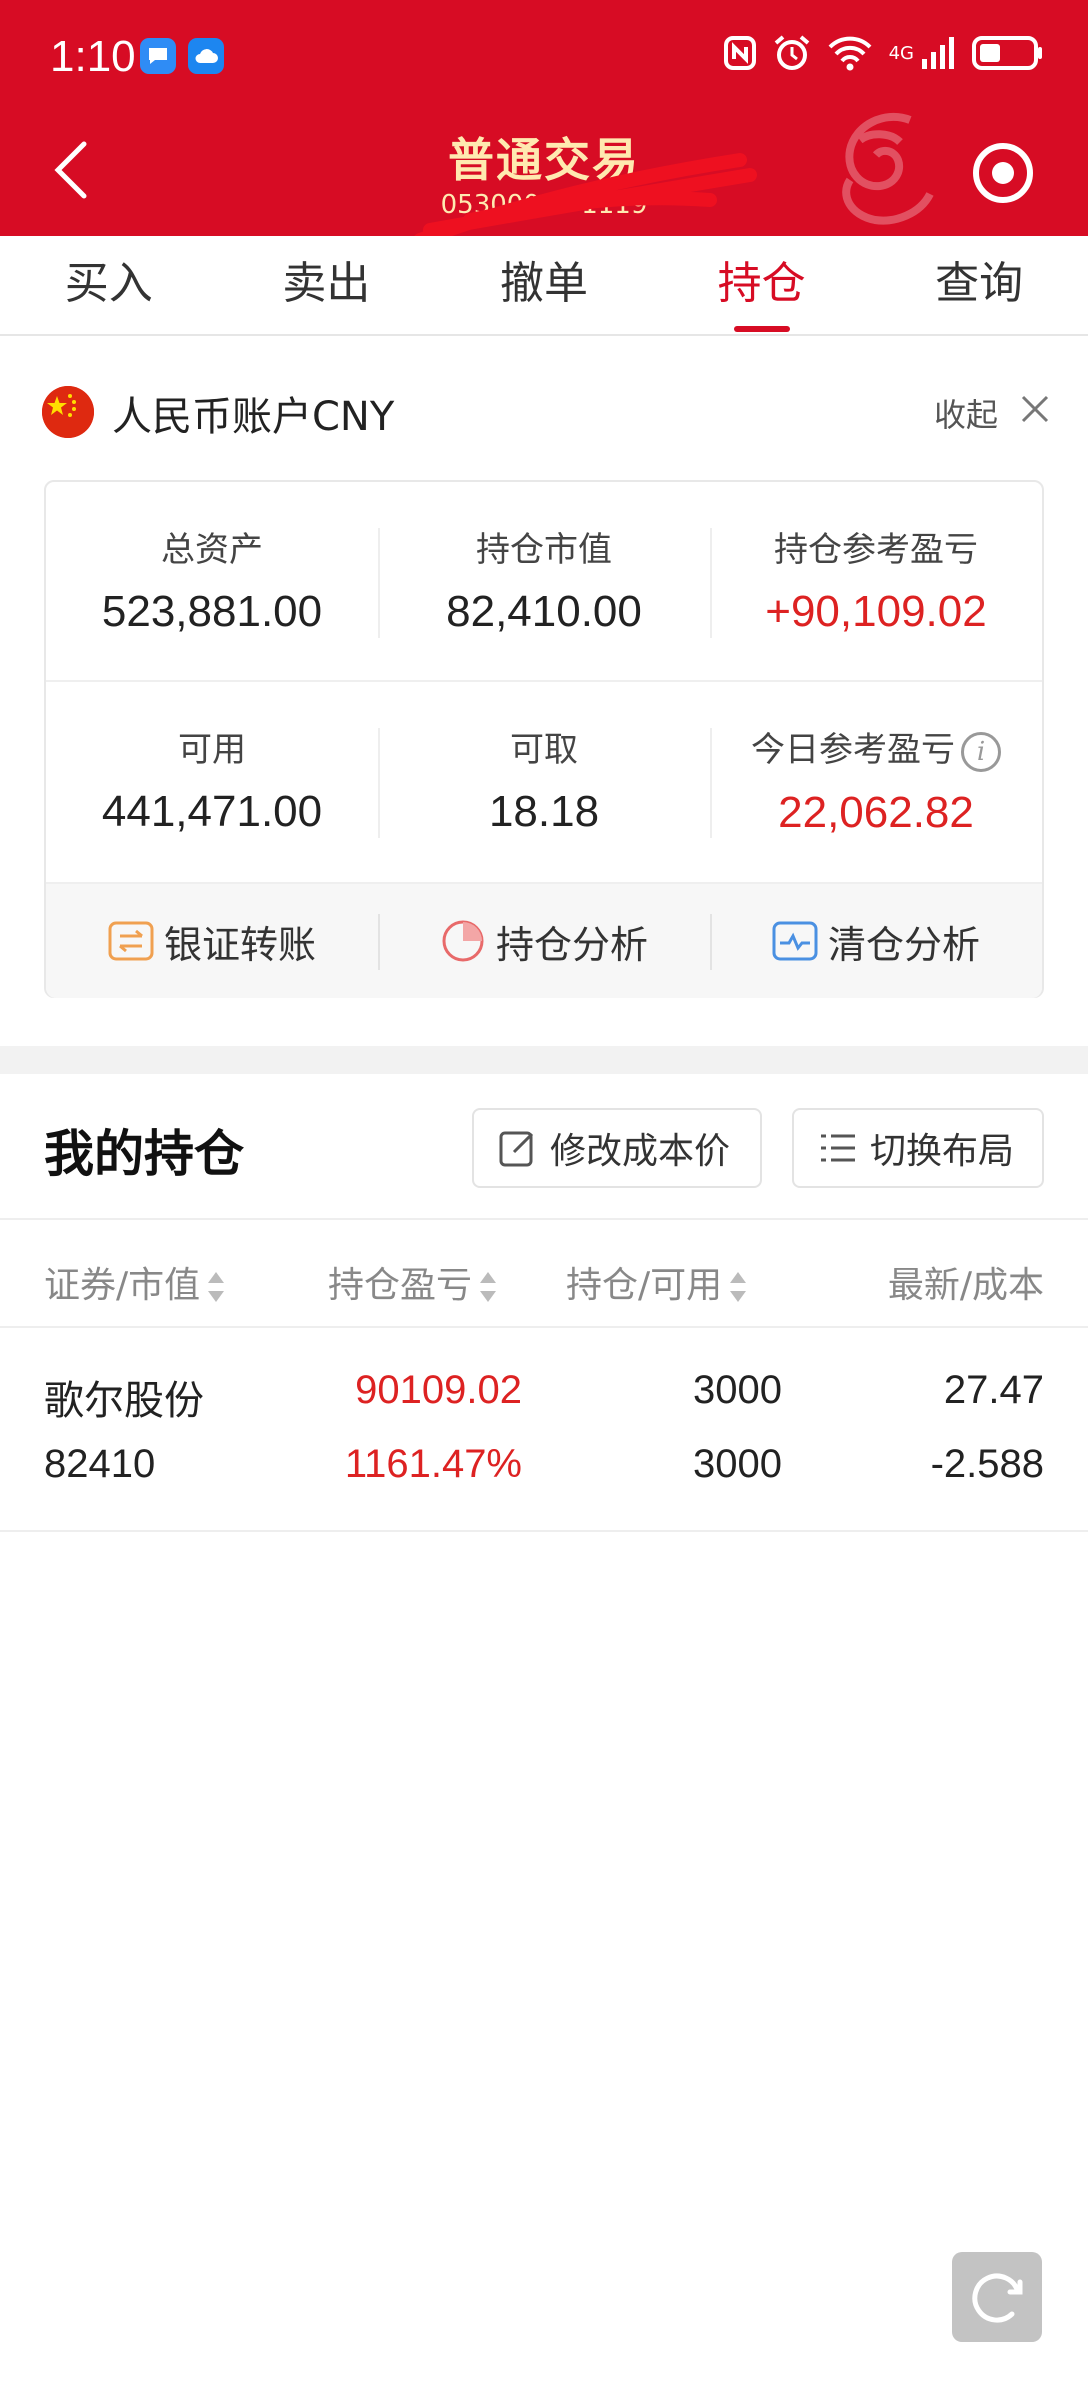  What do you see at coordinates (122, 1285) in the screenshot?
I see `column-label: 证券/市值` at bounding box center [122, 1285].